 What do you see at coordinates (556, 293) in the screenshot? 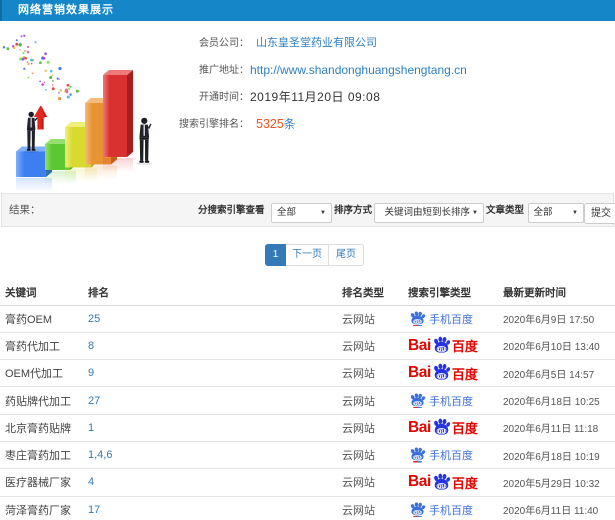
I see `column-header: 最新更新时间` at bounding box center [556, 293].